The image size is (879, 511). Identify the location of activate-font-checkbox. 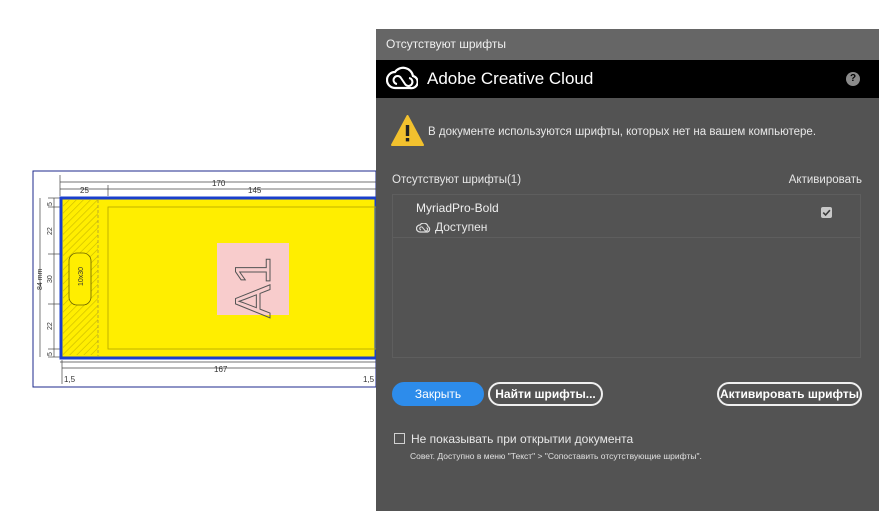
(826, 212).